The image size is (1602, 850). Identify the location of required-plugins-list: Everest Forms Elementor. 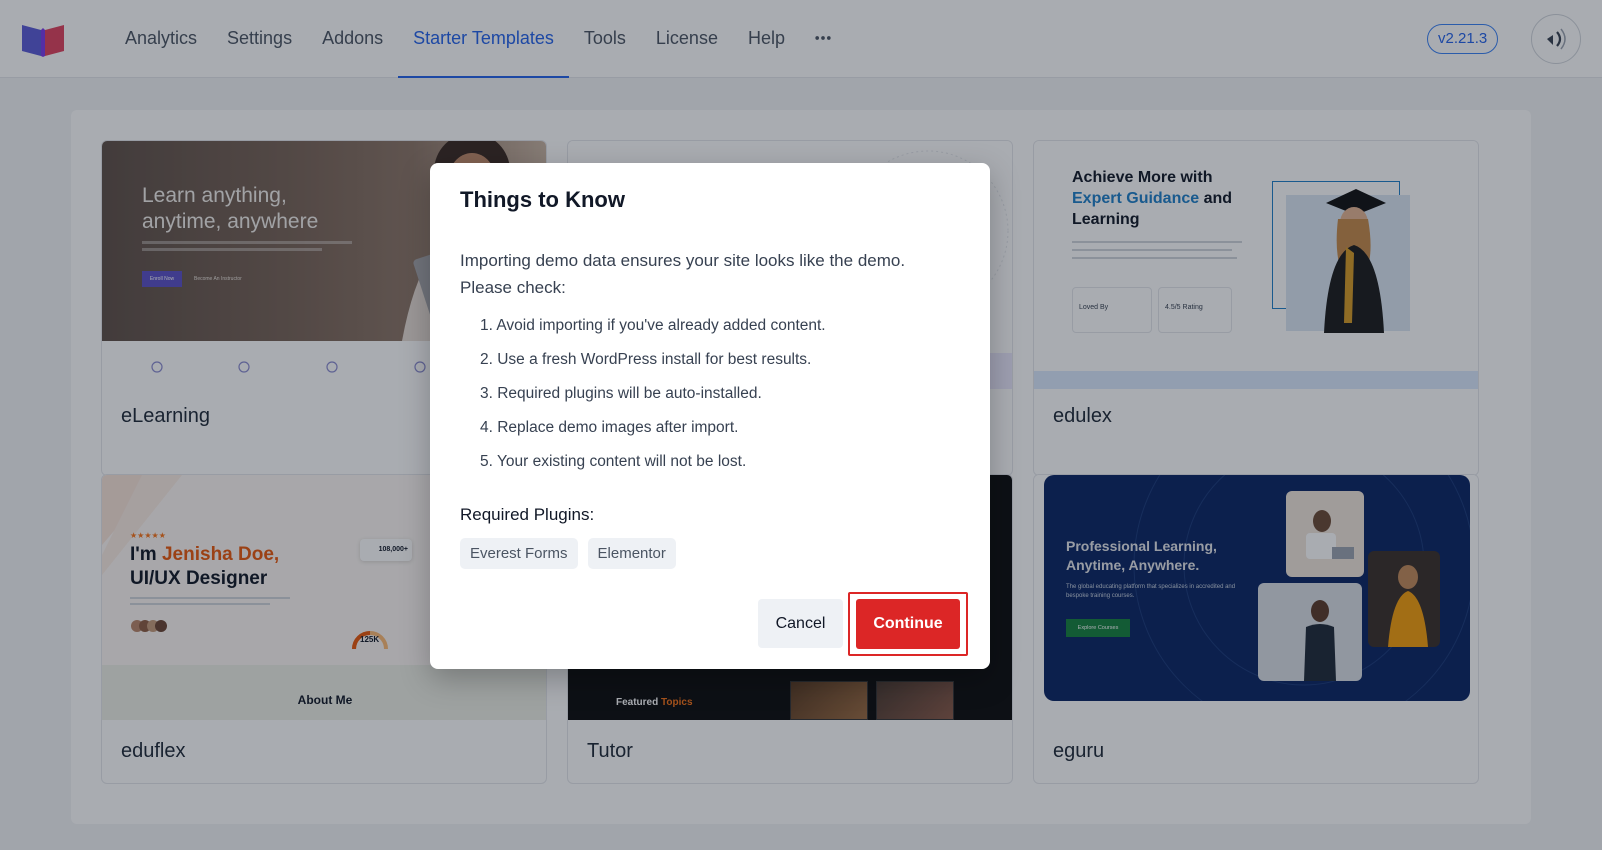
(568, 553).